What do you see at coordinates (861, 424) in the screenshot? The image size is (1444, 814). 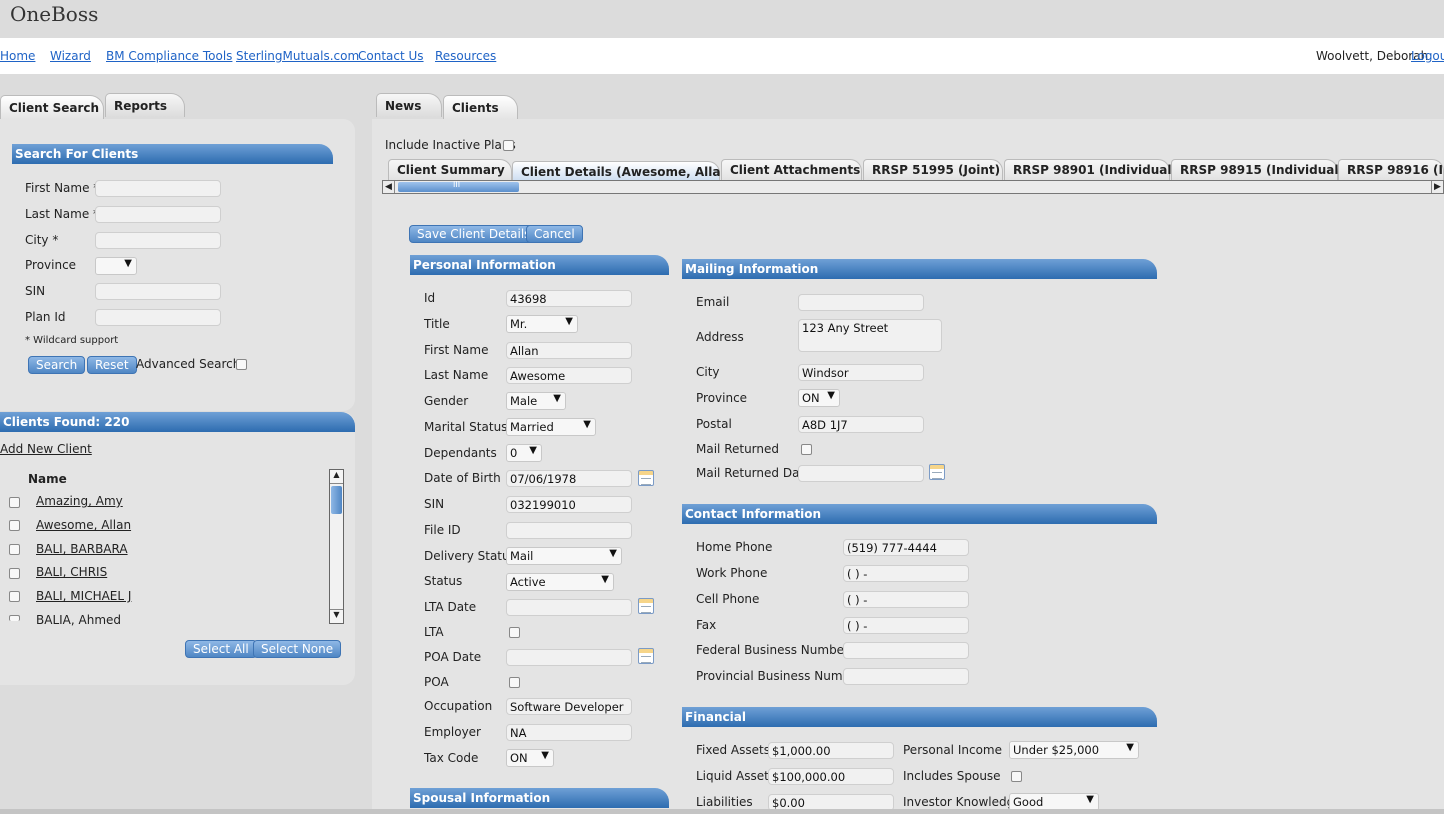 I see `postal-field: A8D 1J7` at bounding box center [861, 424].